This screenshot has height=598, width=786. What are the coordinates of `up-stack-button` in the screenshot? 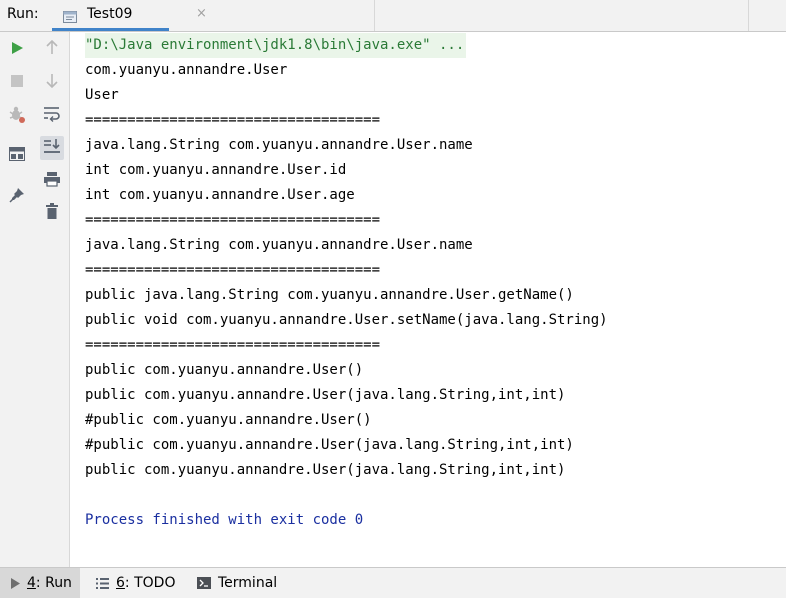 It's located at (52, 49).